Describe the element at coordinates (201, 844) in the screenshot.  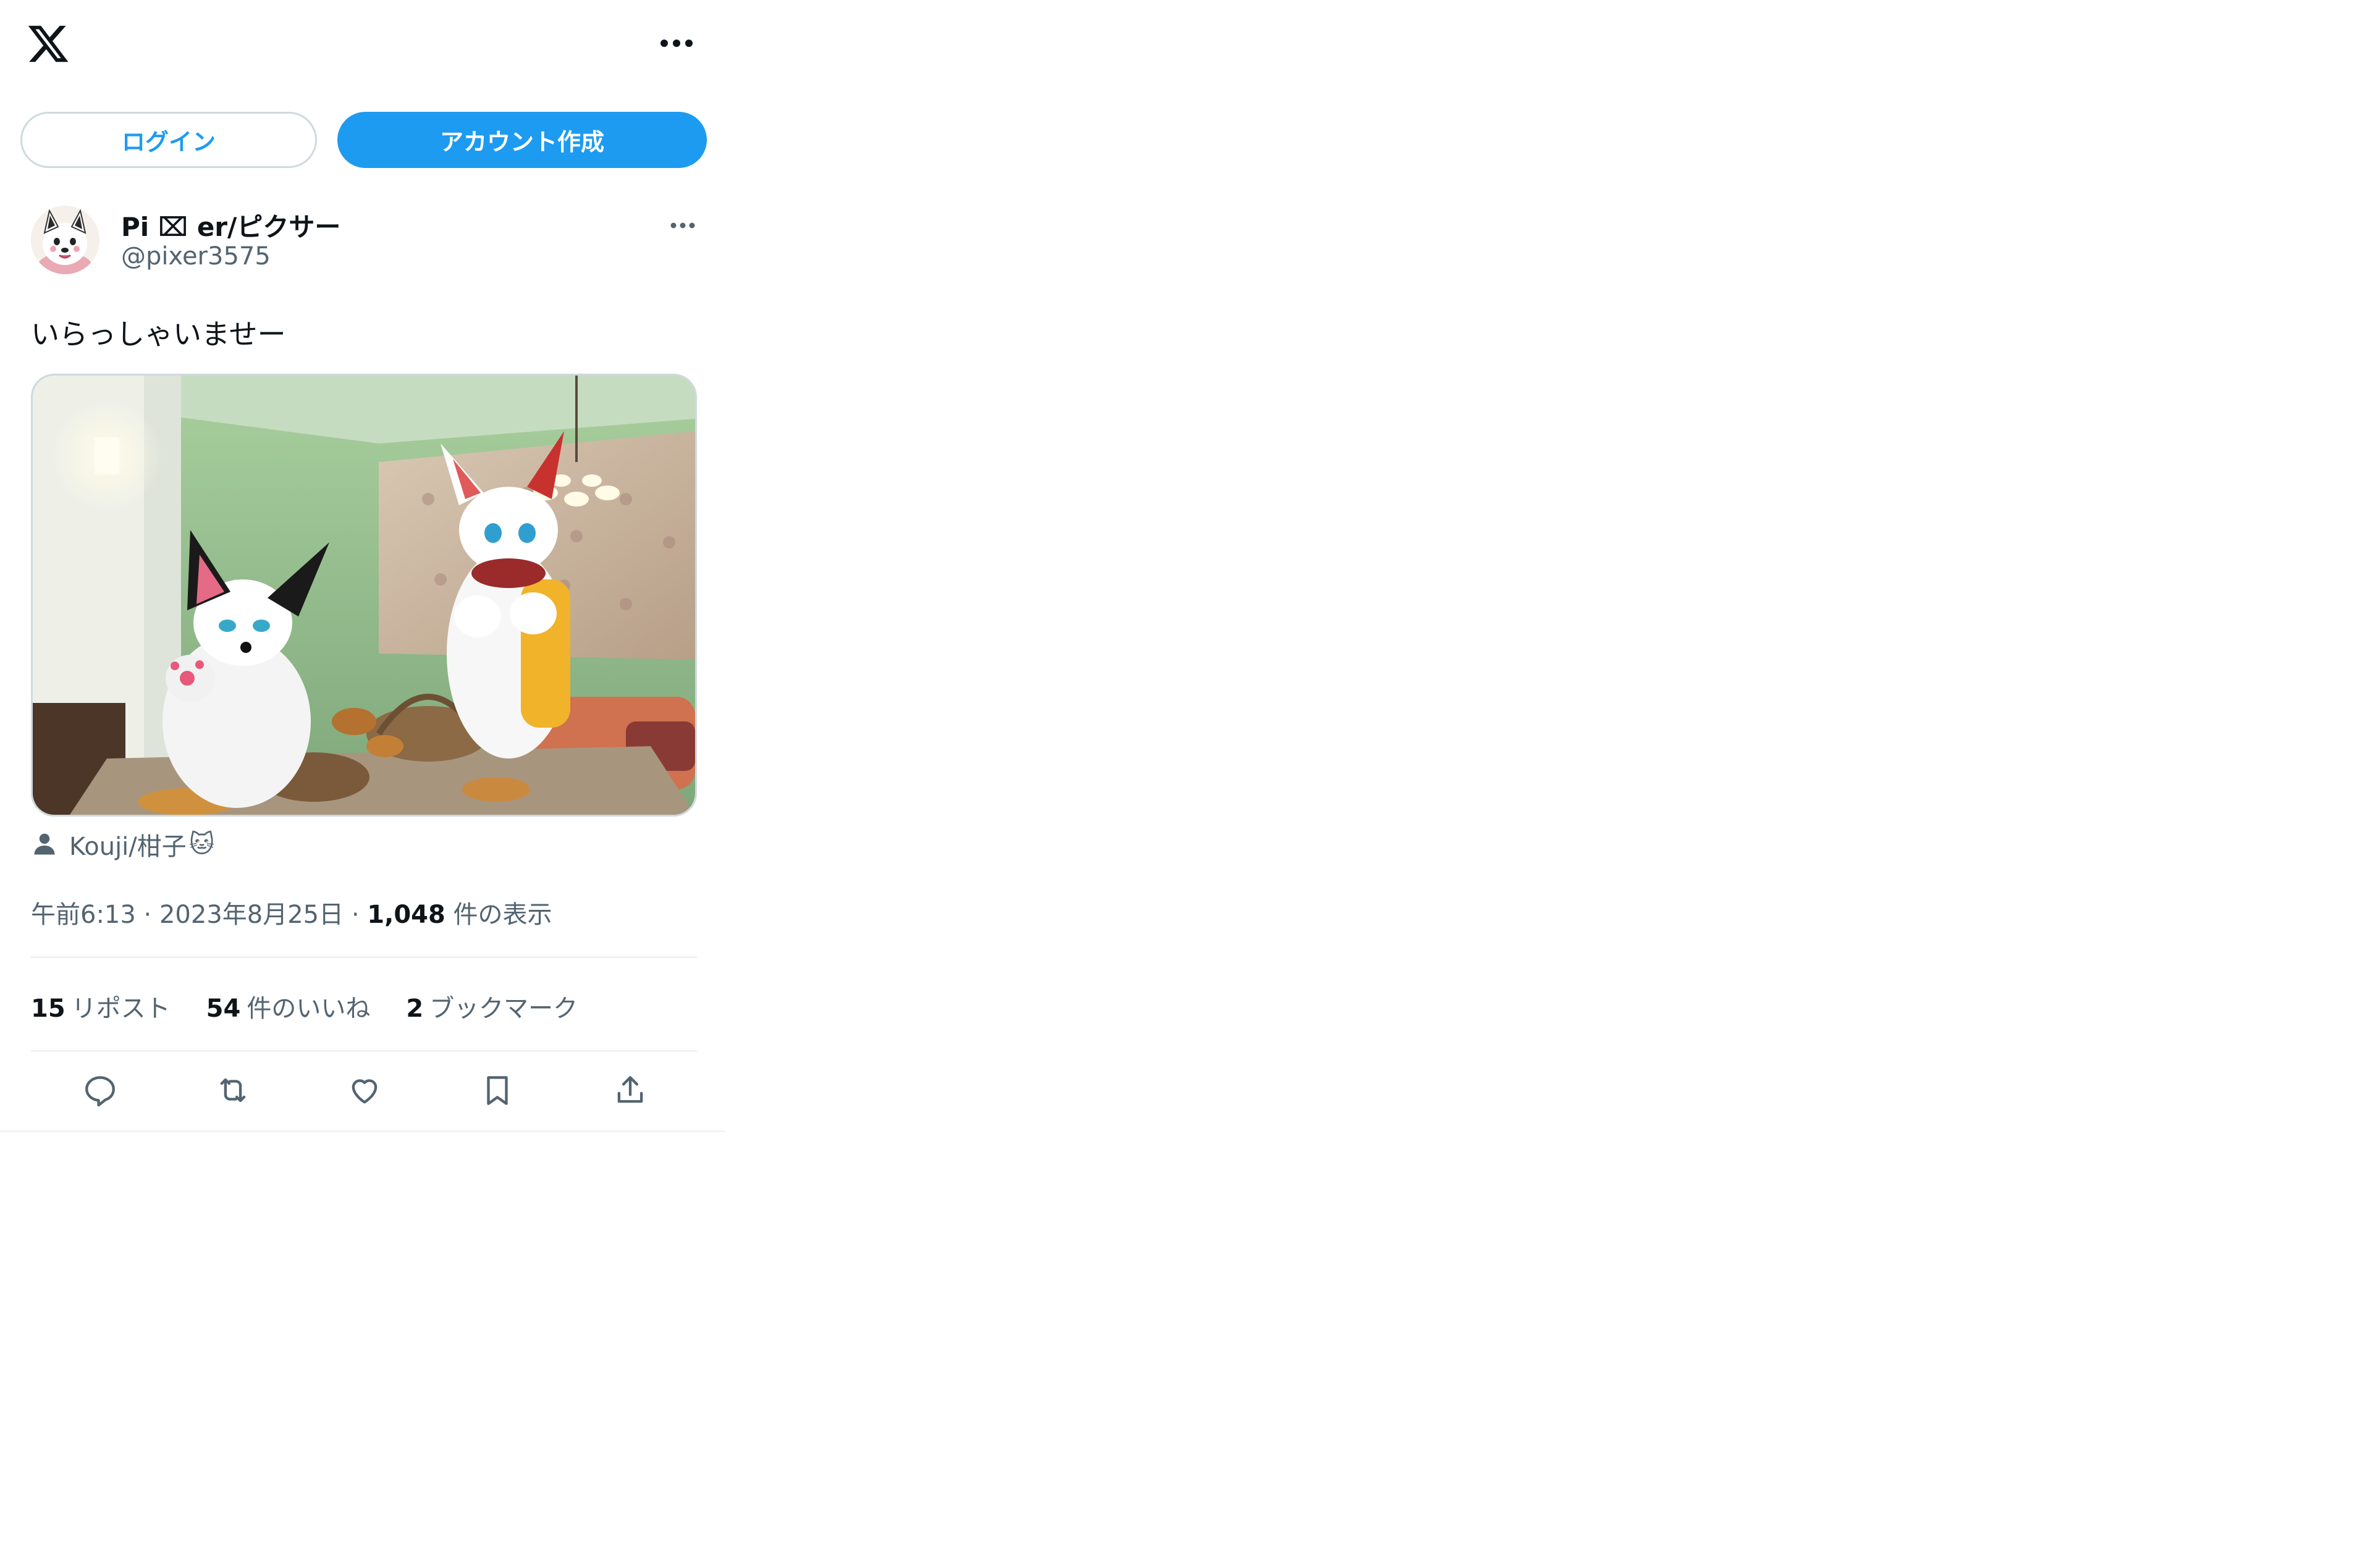
I see `cat-emoji-icon: 🐱` at that location.